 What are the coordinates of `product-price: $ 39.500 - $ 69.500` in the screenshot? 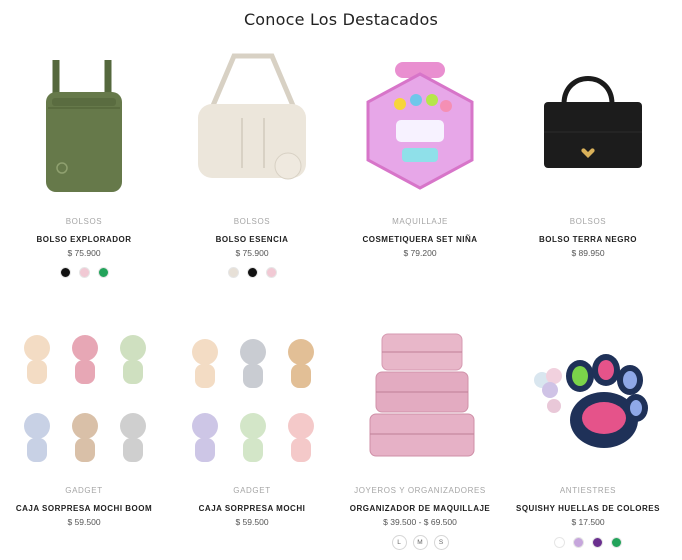 It's located at (420, 522).